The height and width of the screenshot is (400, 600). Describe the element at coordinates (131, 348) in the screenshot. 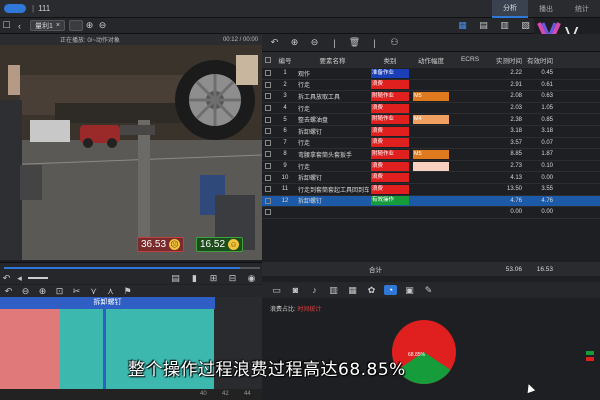

I see `timeline-gantt: 拆卸螺钉 40 42 44` at that location.